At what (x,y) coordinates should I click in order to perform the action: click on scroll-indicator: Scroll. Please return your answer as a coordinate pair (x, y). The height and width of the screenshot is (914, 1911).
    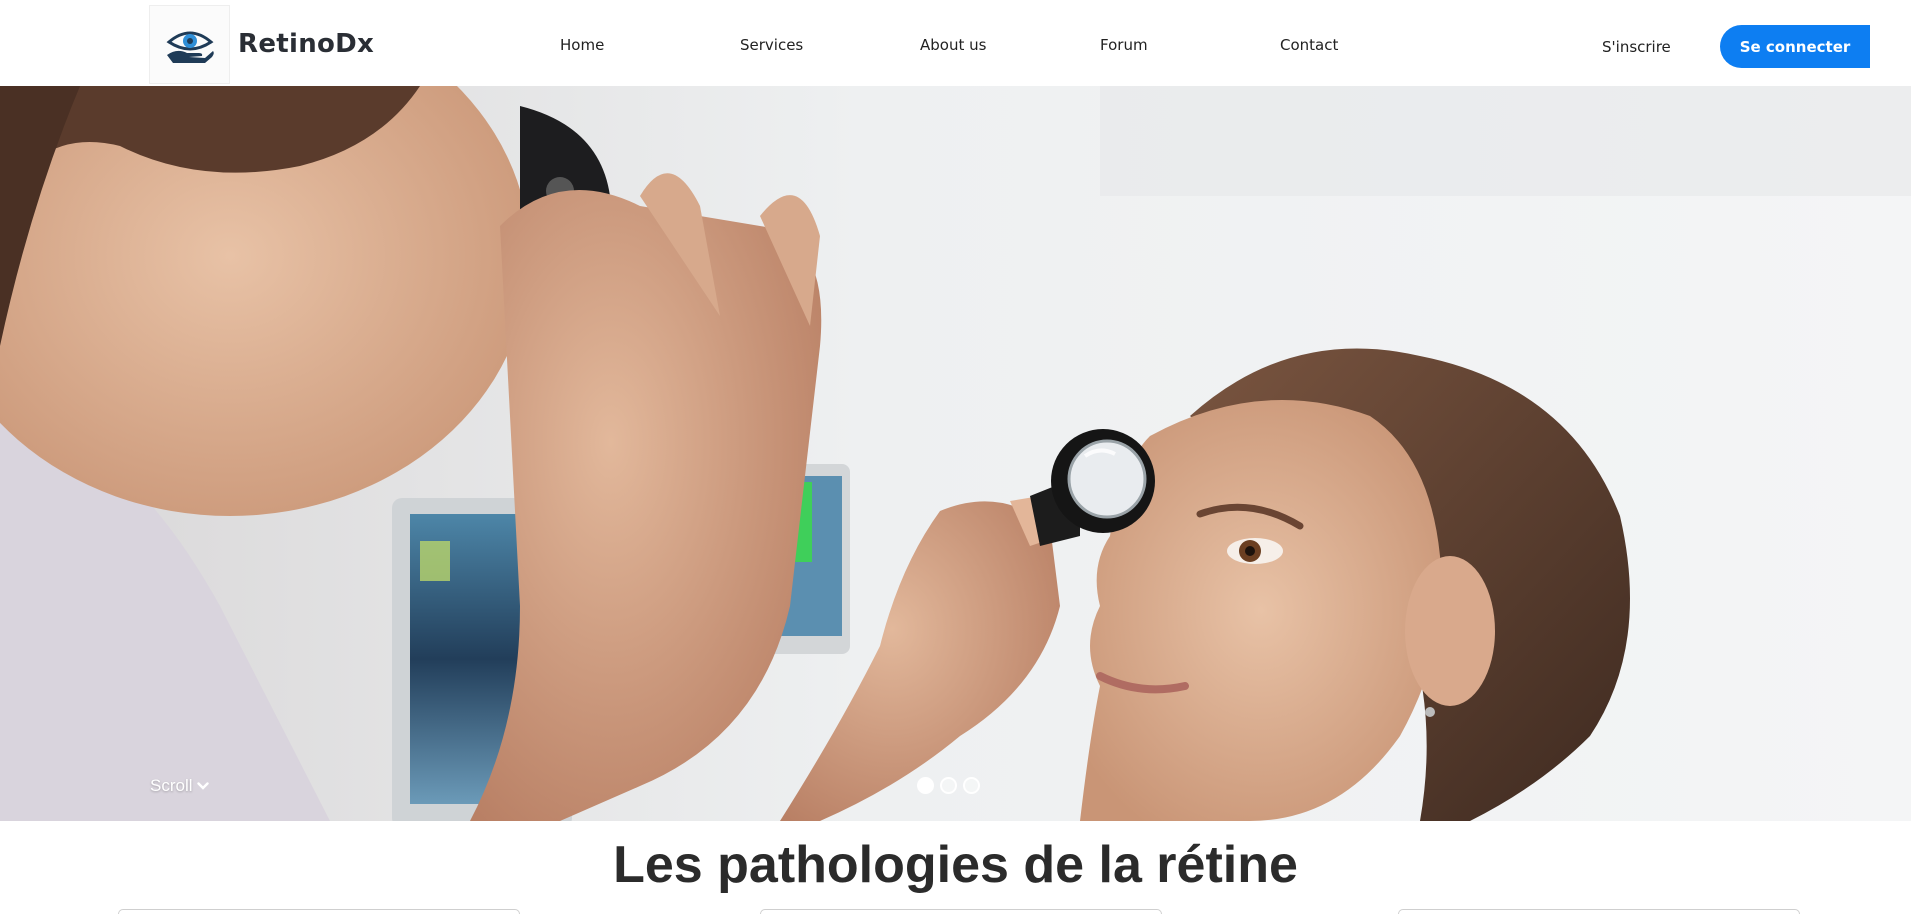
    Looking at the image, I should click on (179, 786).